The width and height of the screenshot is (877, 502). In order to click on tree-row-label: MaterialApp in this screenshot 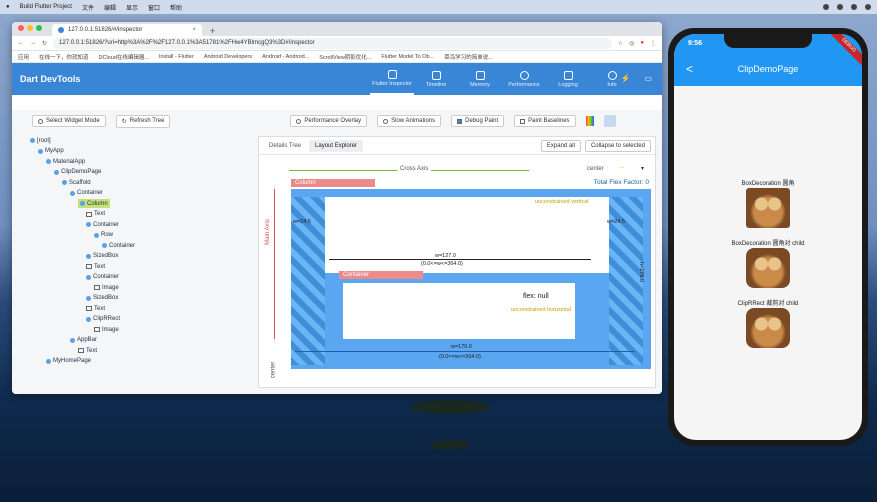, I will do `click(69, 161)`.